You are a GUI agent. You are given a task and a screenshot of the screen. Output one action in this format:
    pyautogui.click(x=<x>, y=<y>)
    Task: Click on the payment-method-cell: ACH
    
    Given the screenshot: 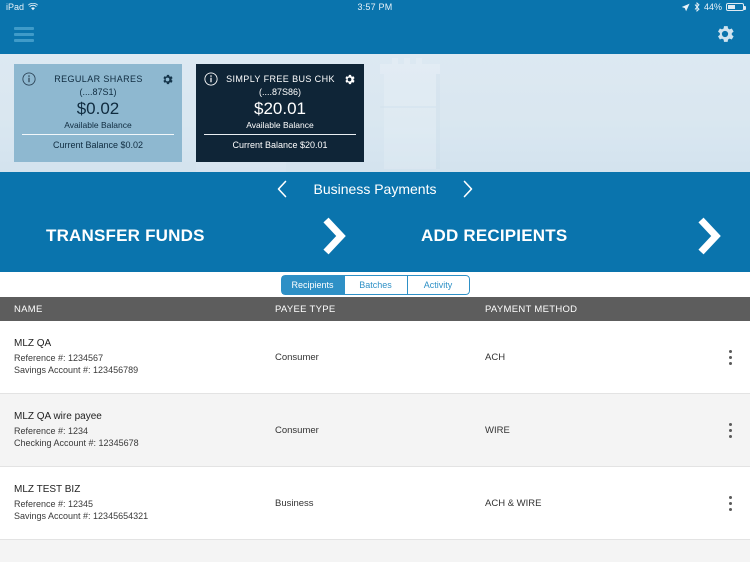 What is the action you would take?
    pyautogui.click(x=495, y=357)
    